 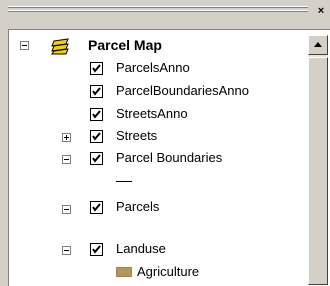 I want to click on scroll-thumb, so click(x=318, y=171).